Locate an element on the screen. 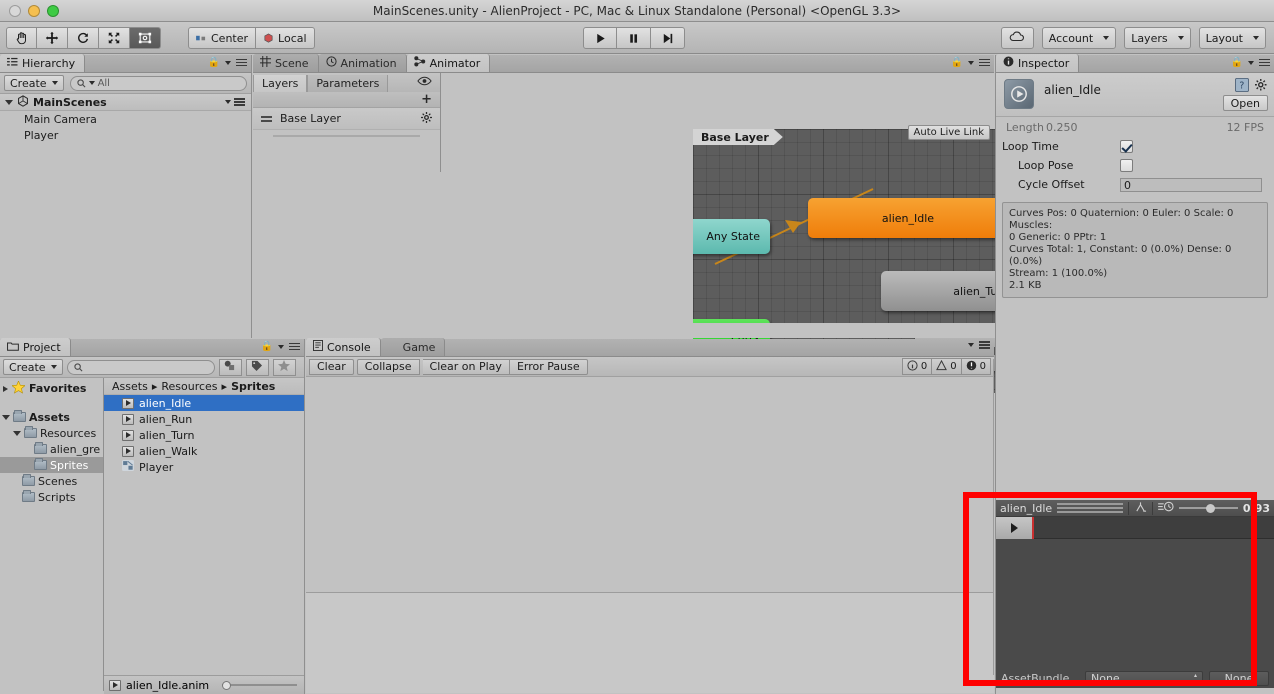 The image size is (1274, 694). project-create-button: Create is located at coordinates (33, 367).